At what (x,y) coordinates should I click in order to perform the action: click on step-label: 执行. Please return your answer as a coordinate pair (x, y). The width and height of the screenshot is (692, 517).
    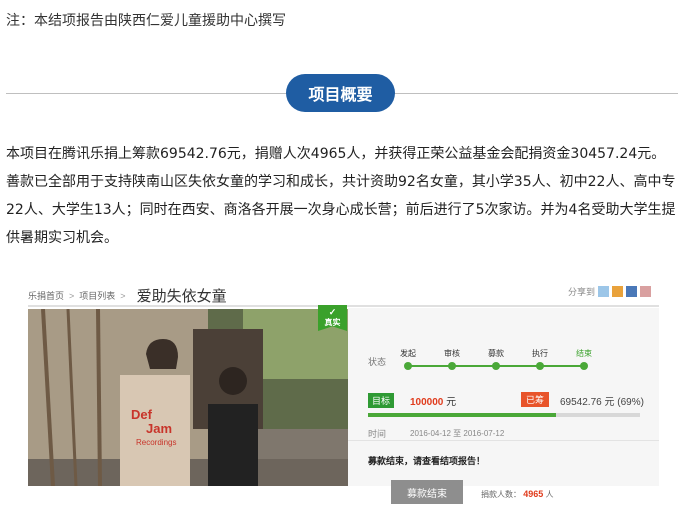
    Looking at the image, I should click on (540, 353).